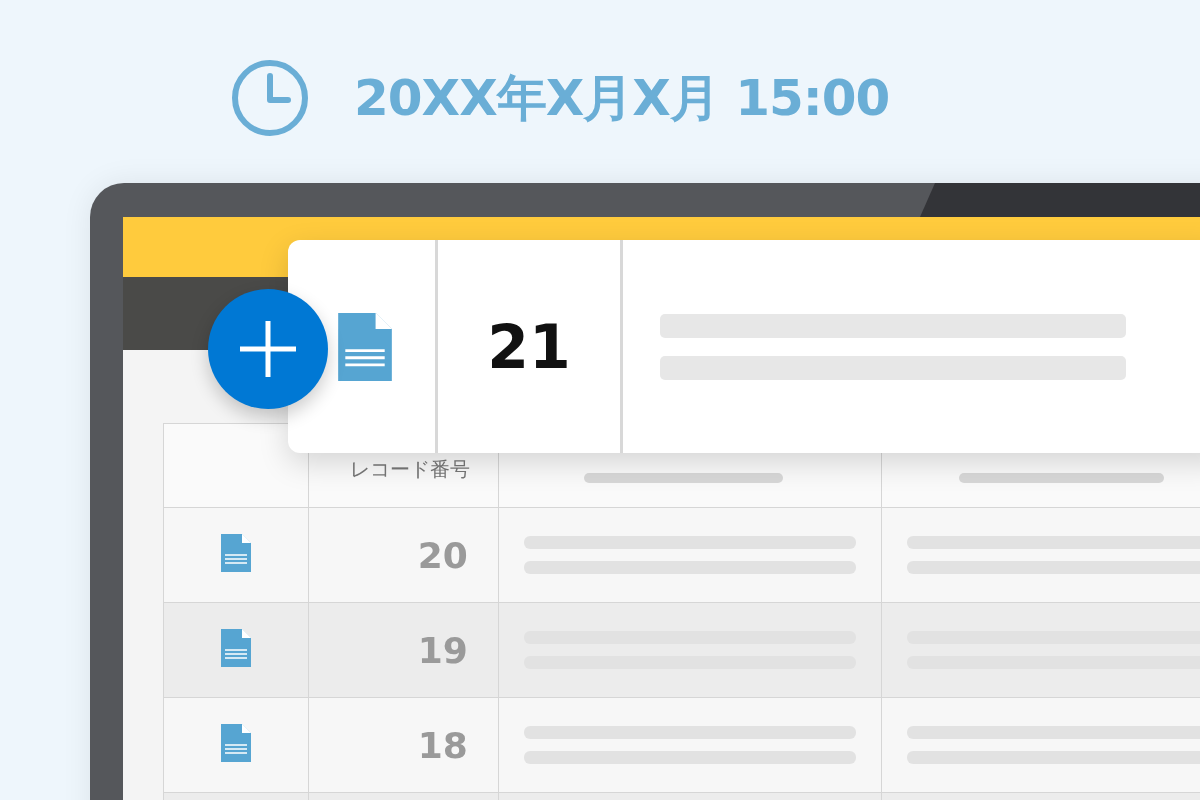 This screenshot has width=1200, height=800. I want to click on record-number: 21, so click(529, 346).